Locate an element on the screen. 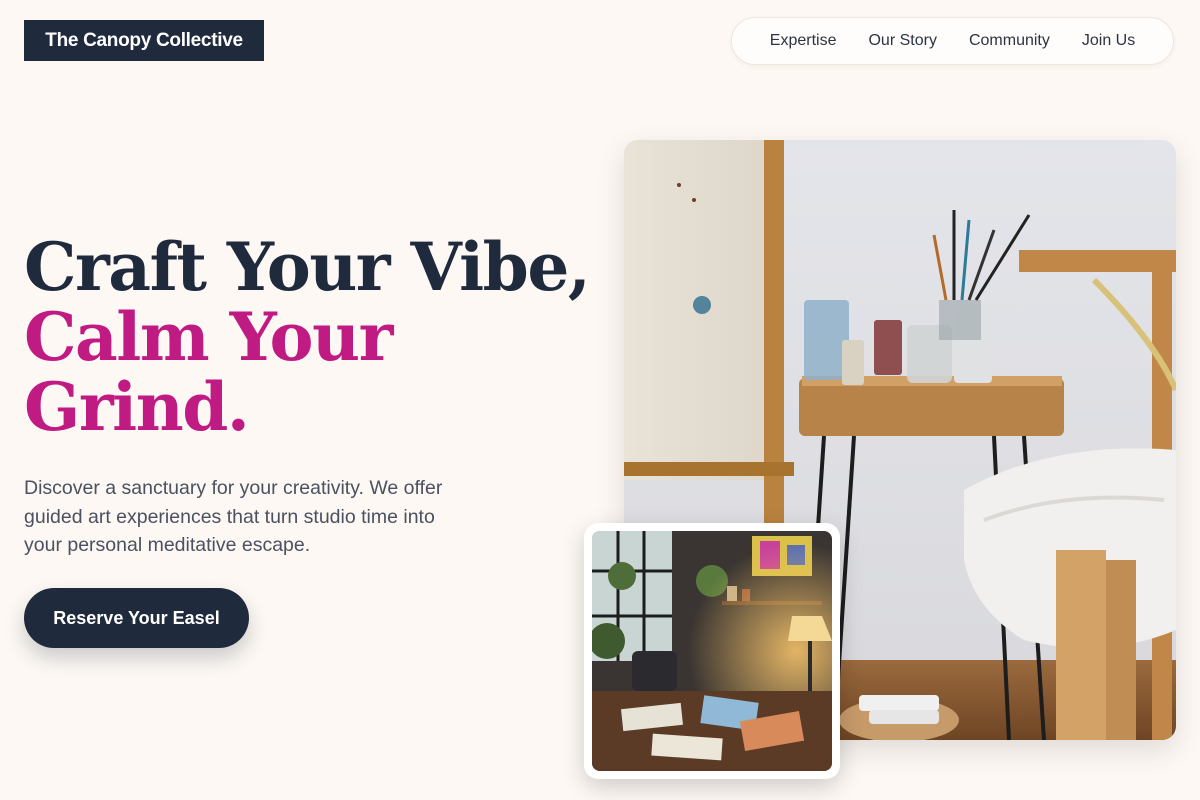 The image size is (1200, 800). nav-link-community: Community is located at coordinates (1009, 41).